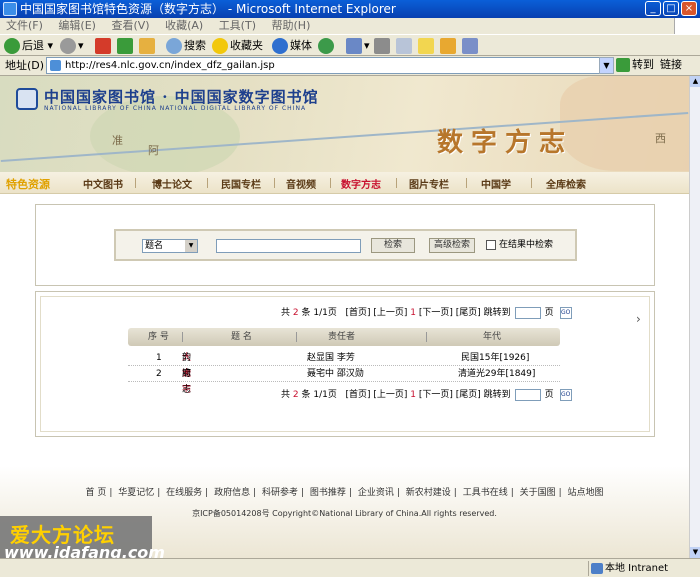  What do you see at coordinates (496, 183) in the screenshot?
I see `nav-item-sinology: 中国学` at bounding box center [496, 183].